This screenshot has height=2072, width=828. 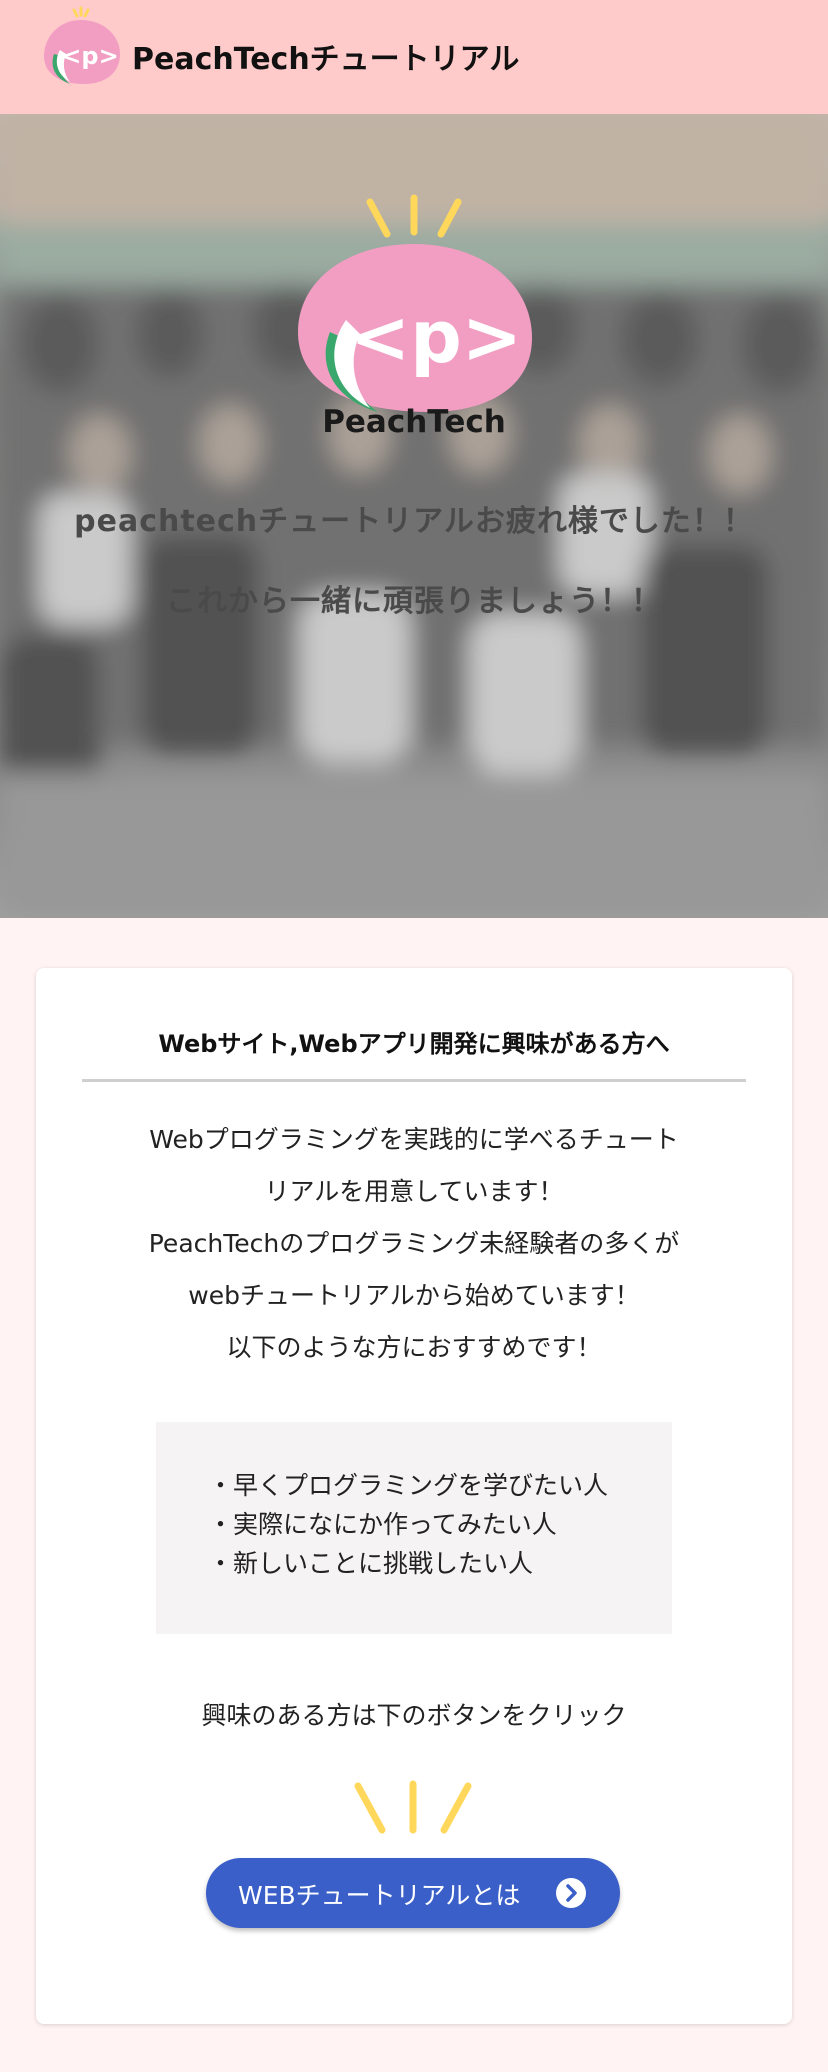 What do you see at coordinates (414, 1139) in the screenshot?
I see `card-description-line: Webプログラミングを実践的に学べるチュート` at bounding box center [414, 1139].